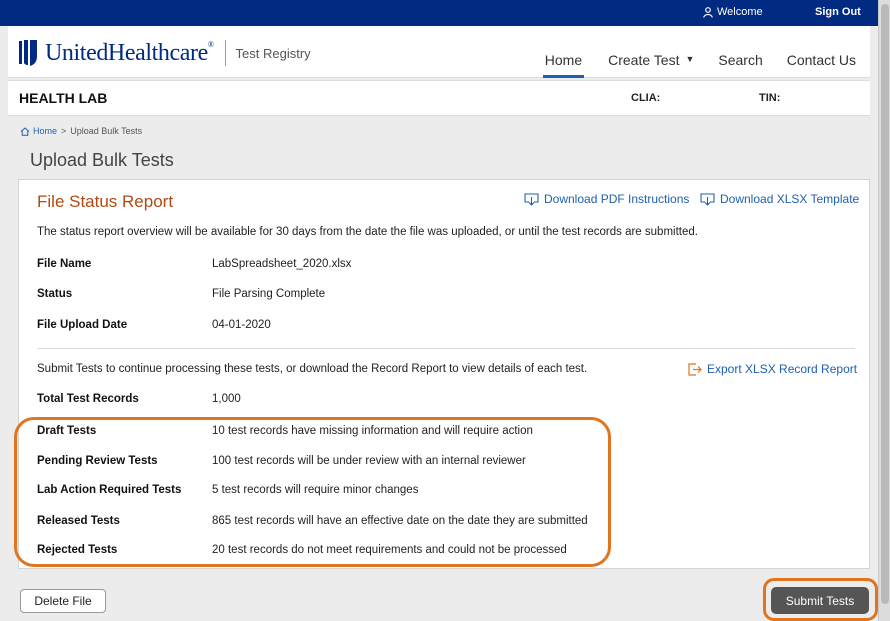 This screenshot has width=890, height=621. I want to click on nav-search: Search, so click(740, 52).